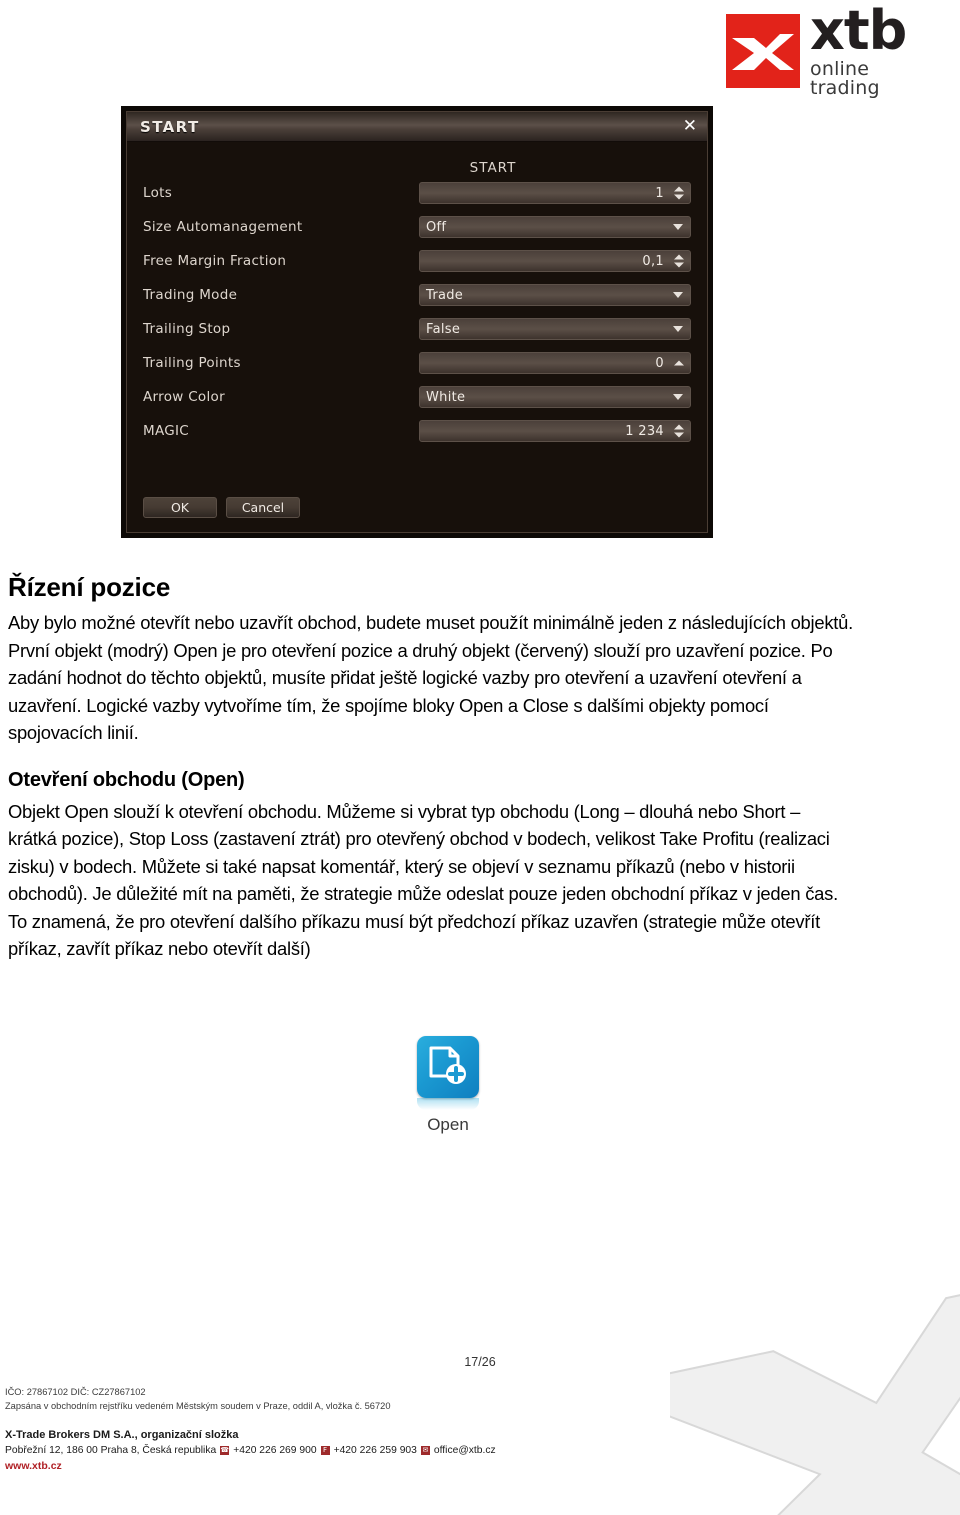 This screenshot has height=1515, width=960. I want to click on company-website-link: www.xtb.cz, so click(250, 1466).